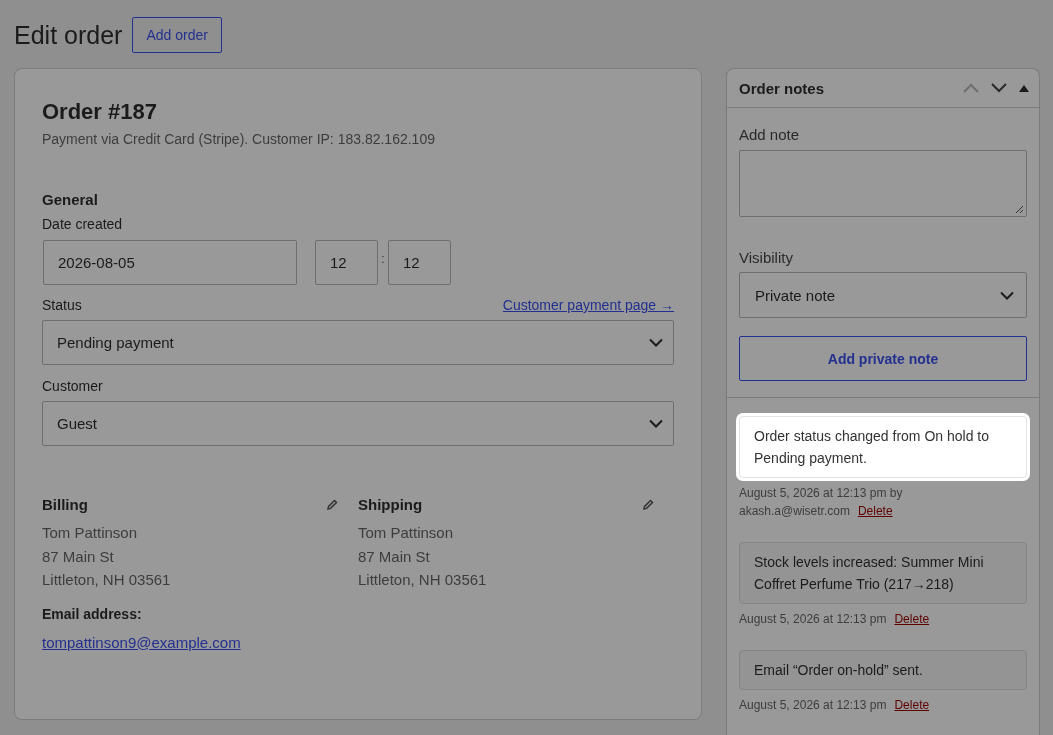 This screenshot has width=1053, height=735. I want to click on payment-page-link: Customer payment page →, so click(588, 305).